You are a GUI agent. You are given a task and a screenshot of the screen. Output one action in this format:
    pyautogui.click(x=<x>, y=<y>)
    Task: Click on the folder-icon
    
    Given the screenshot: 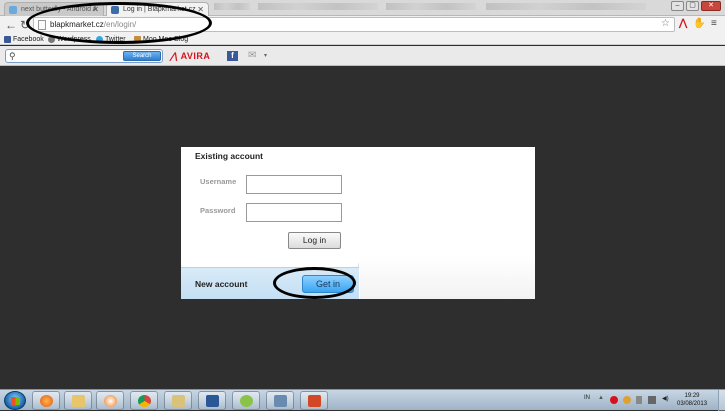 What is the action you would take?
    pyautogui.click(x=78, y=401)
    